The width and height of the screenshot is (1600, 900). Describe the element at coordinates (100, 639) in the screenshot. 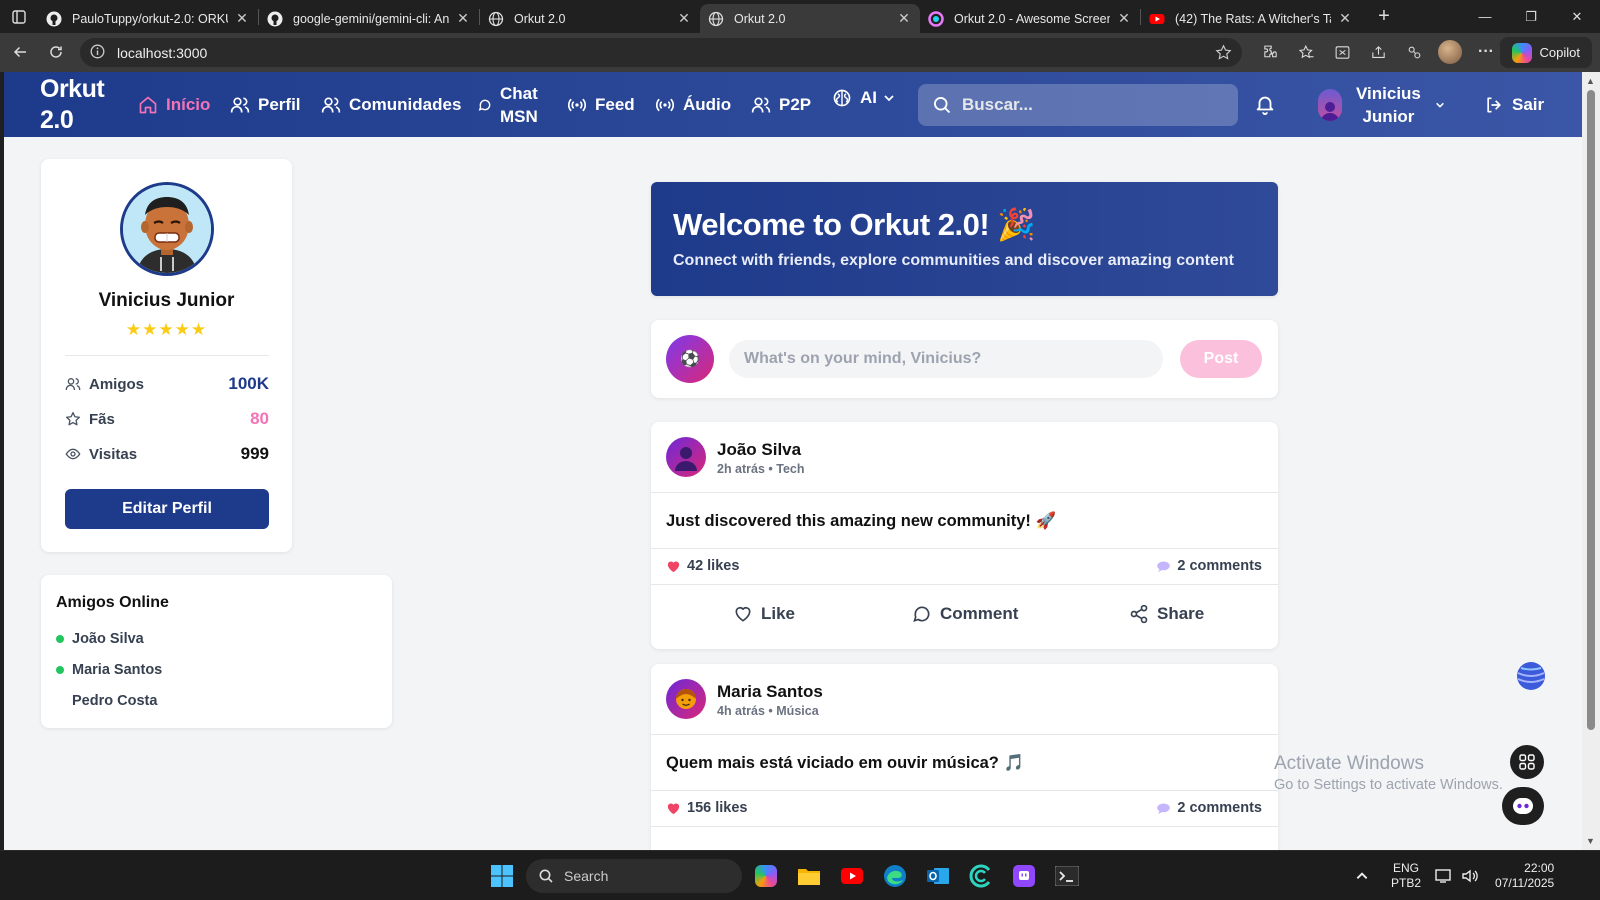

I see `online-friend-item: João Silva` at that location.